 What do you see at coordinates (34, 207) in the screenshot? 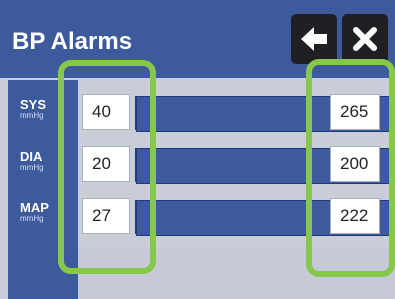
I see `map-label-text: MAP` at bounding box center [34, 207].